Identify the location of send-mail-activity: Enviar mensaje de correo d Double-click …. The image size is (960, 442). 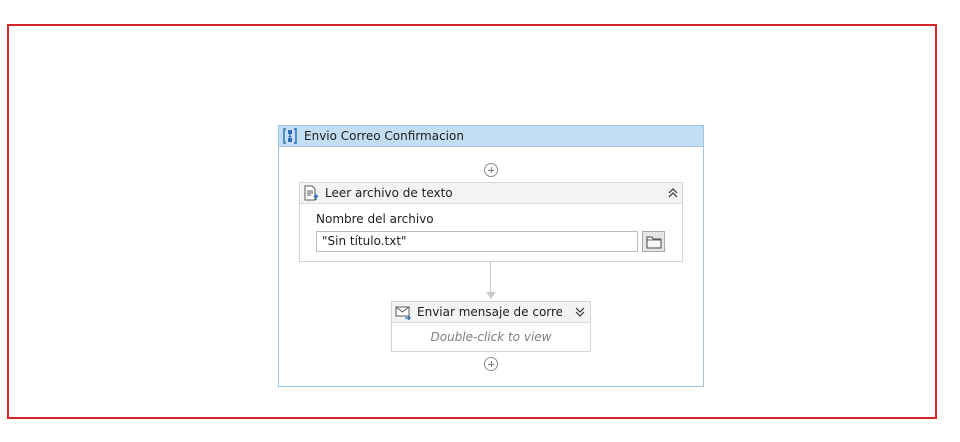
(491, 326).